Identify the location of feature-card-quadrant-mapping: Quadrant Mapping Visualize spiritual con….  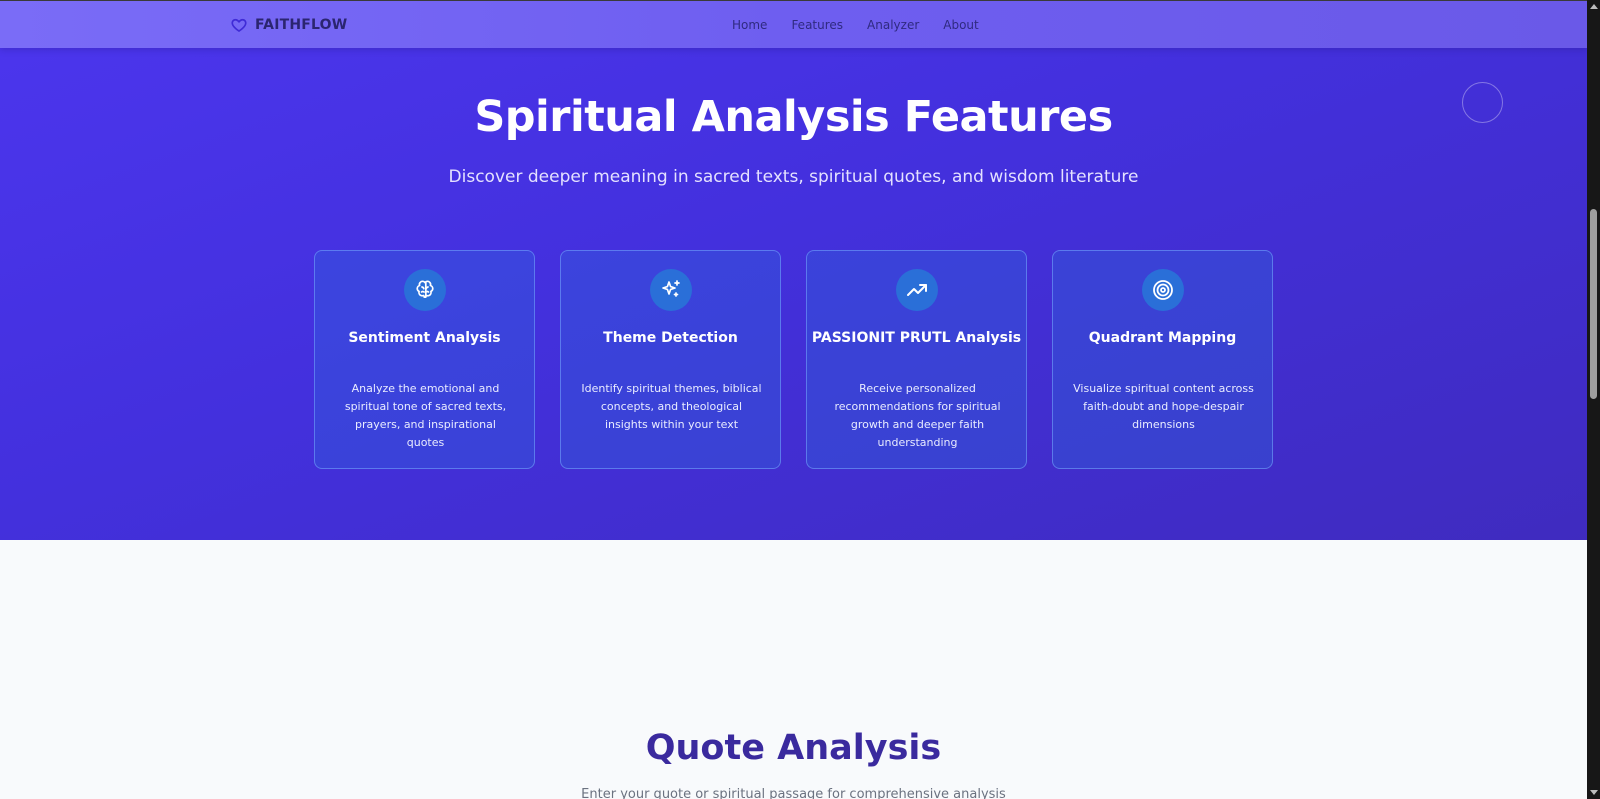
(1162, 359).